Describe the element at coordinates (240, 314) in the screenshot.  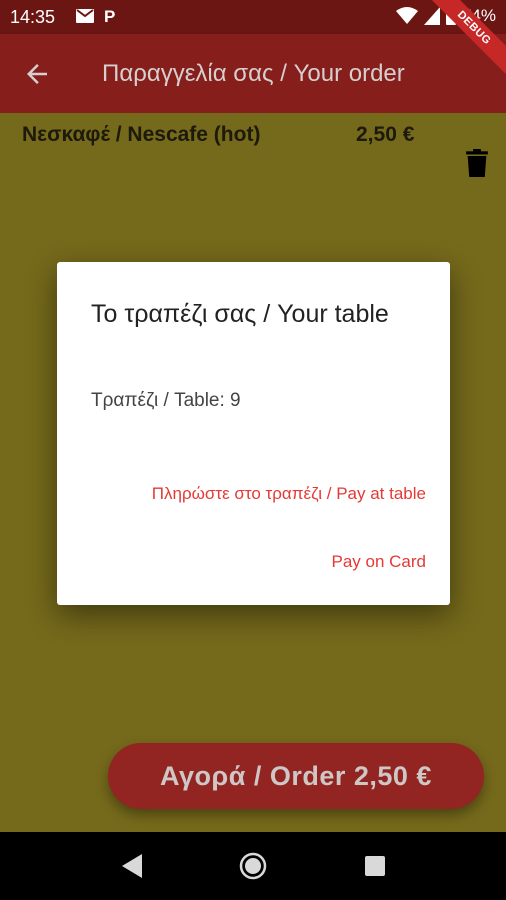
I see `dialog-title: Το τραπέζι σας / Your table` at that location.